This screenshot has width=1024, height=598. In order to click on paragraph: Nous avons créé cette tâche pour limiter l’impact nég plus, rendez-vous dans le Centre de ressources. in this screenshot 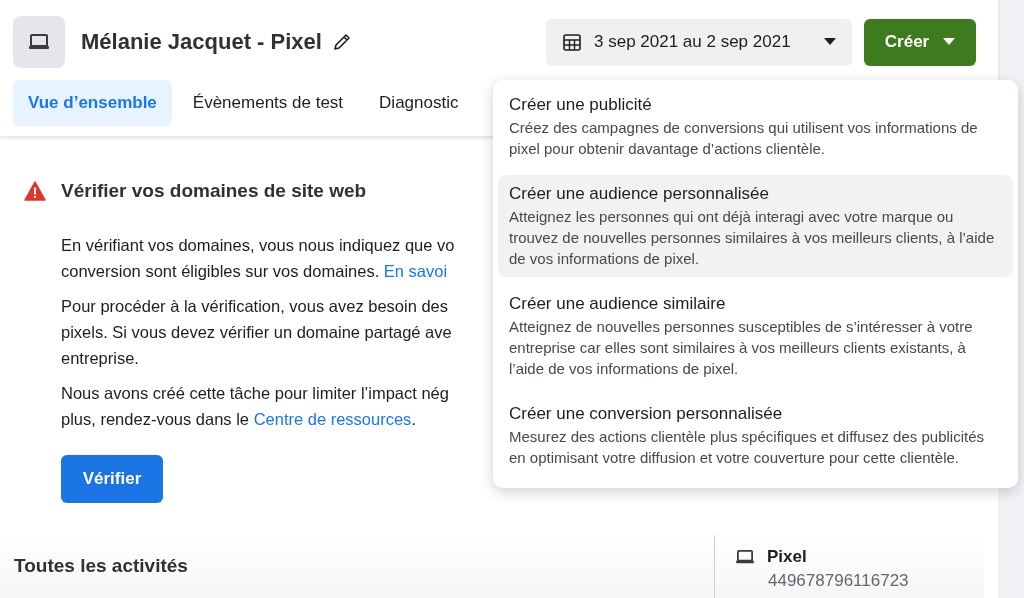, I will do `click(255, 406)`.